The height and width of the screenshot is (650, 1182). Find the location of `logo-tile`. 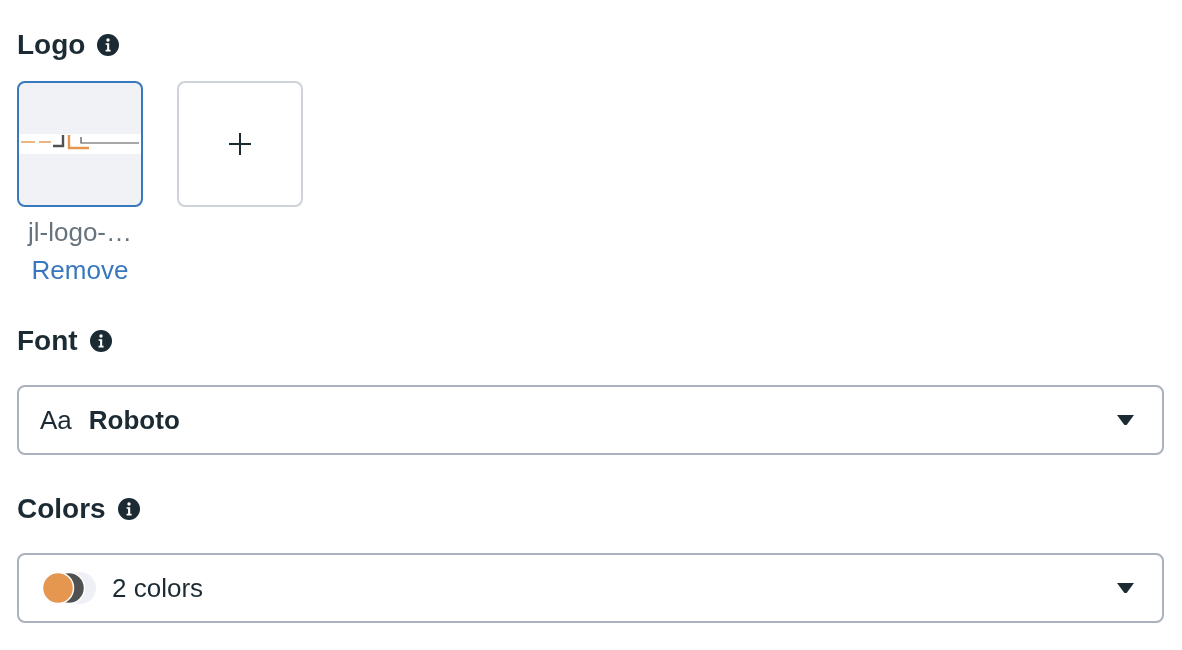

logo-tile is located at coordinates (80, 144).